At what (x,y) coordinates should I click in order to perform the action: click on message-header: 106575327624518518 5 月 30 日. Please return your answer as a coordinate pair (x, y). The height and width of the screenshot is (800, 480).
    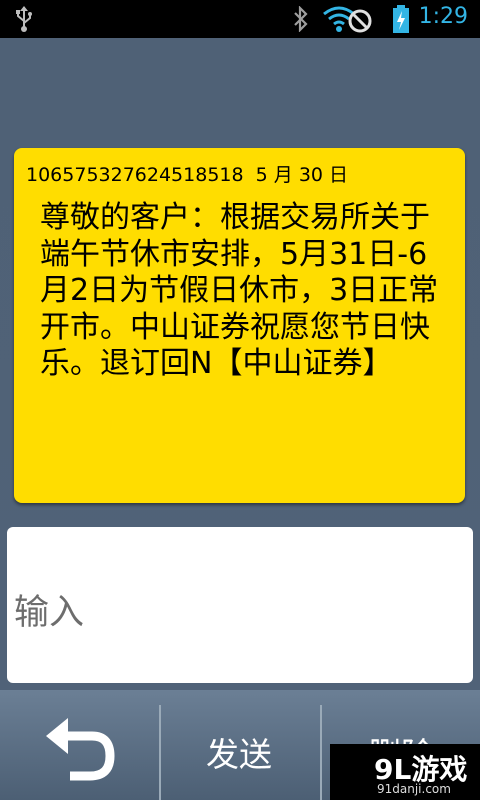
    Looking at the image, I should click on (187, 175).